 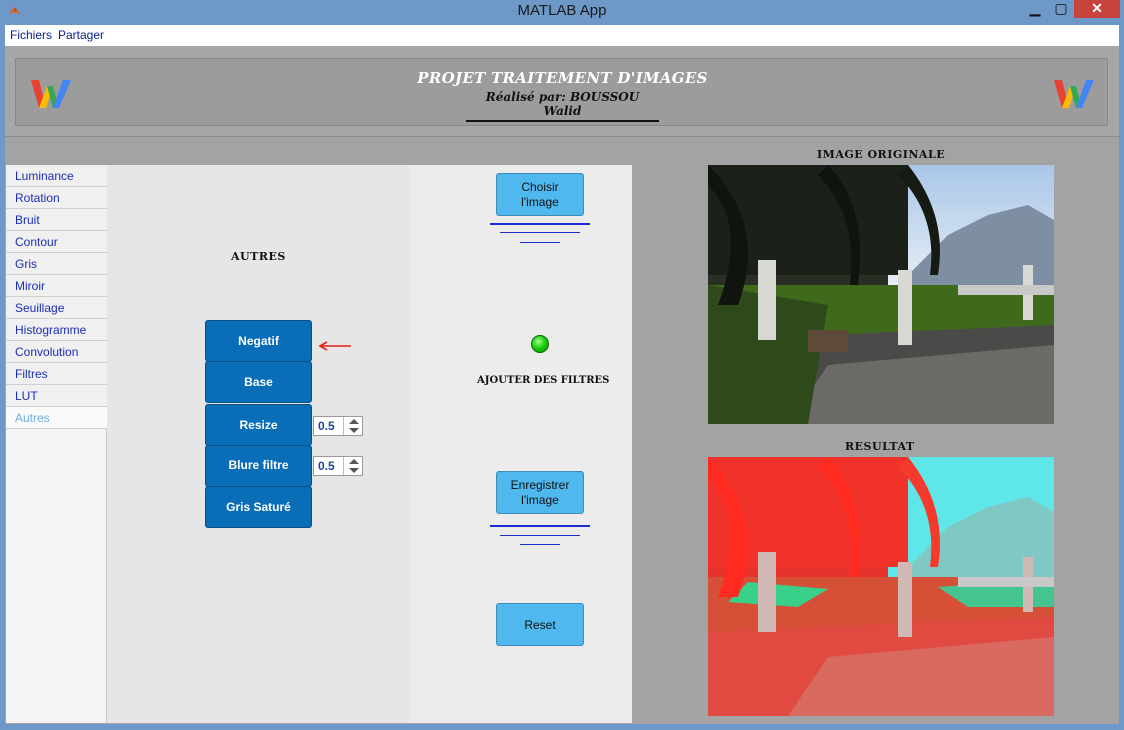 I want to click on tab-miroir: Miroir, so click(x=56, y=286).